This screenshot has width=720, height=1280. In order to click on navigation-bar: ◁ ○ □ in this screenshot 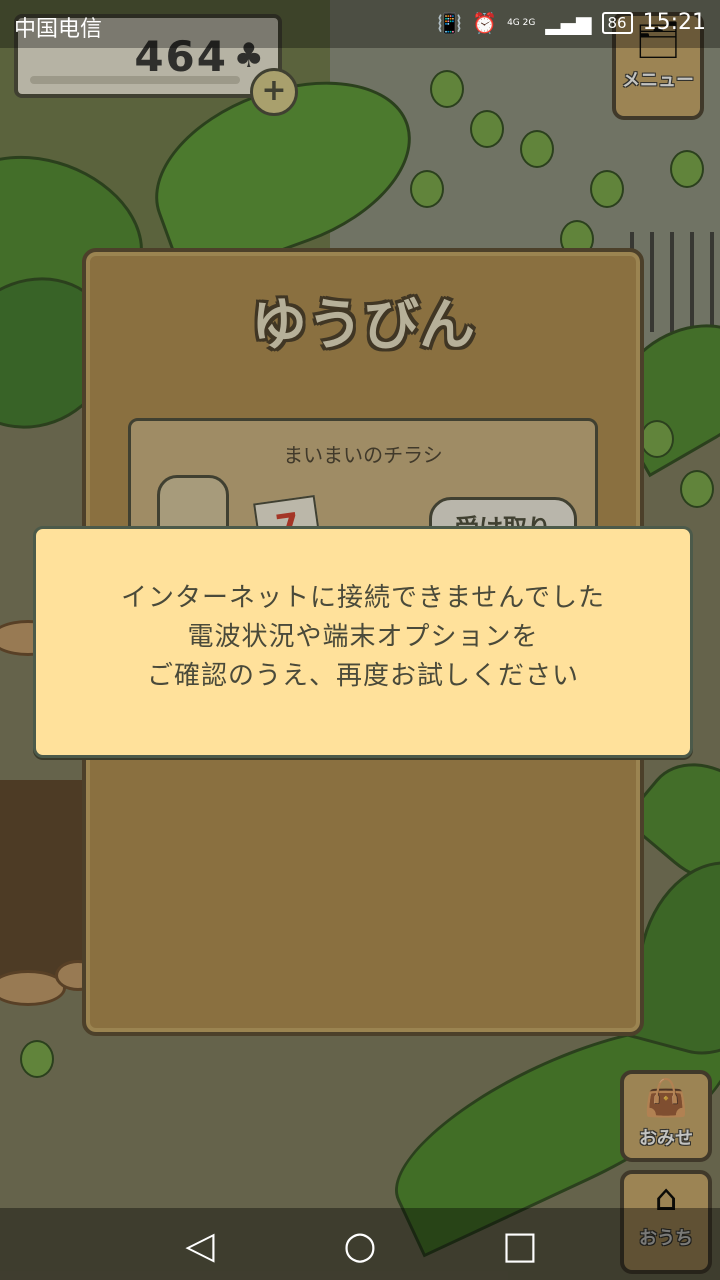, I will do `click(360, 1244)`.